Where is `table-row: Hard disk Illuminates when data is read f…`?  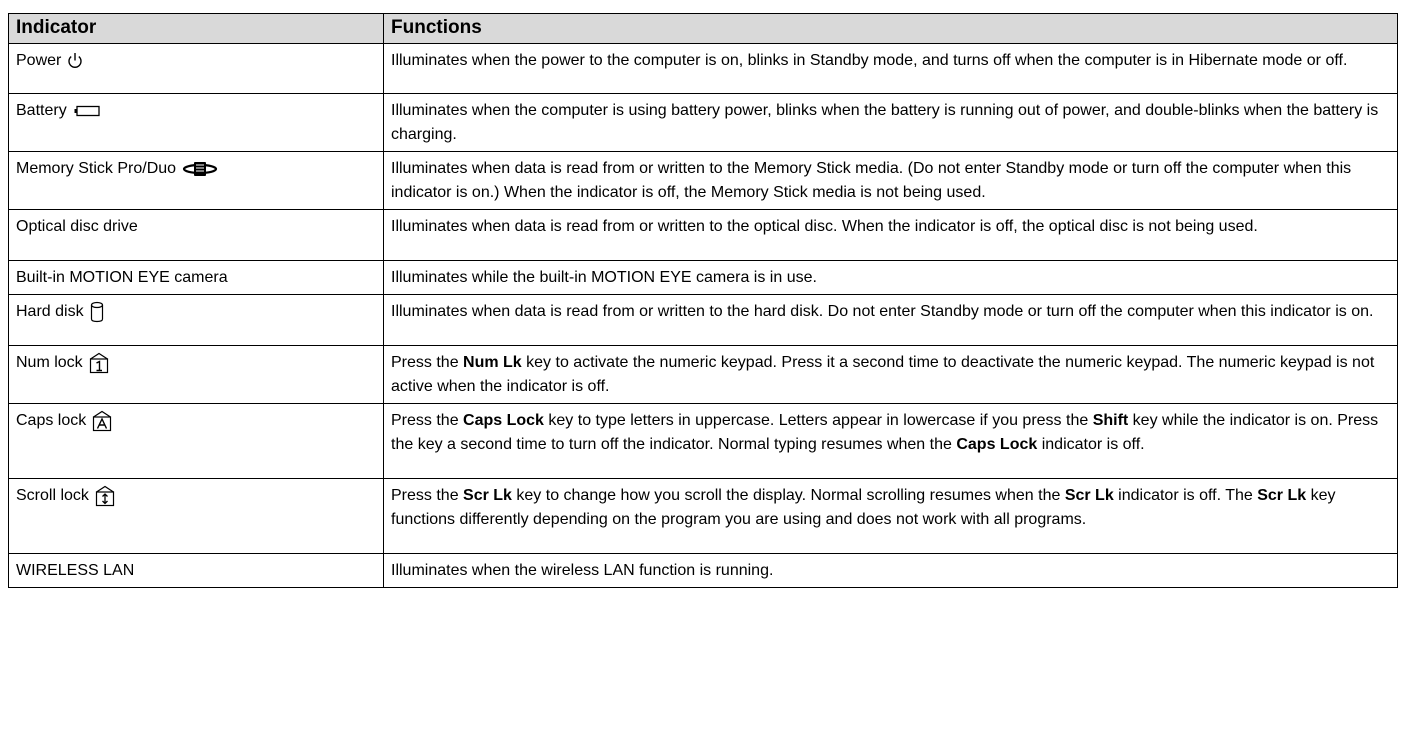
table-row: Hard disk Illuminates when data is read f… is located at coordinates (703, 320).